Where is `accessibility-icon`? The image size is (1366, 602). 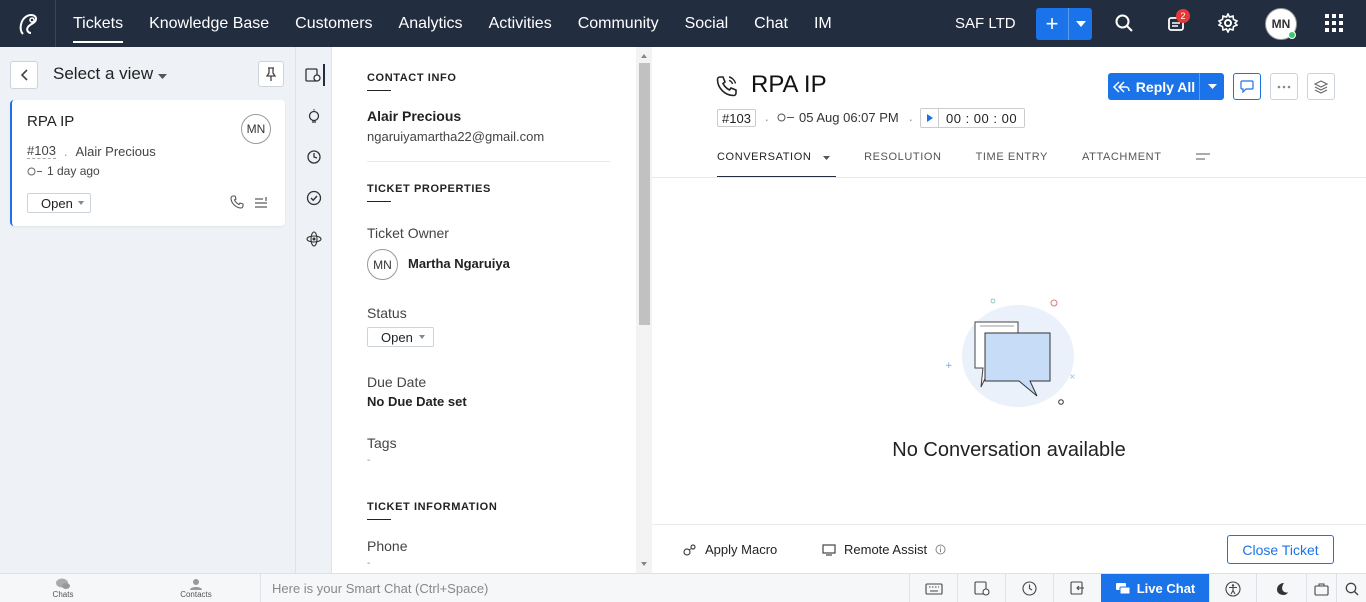
accessibility-icon is located at coordinates (1232, 588).